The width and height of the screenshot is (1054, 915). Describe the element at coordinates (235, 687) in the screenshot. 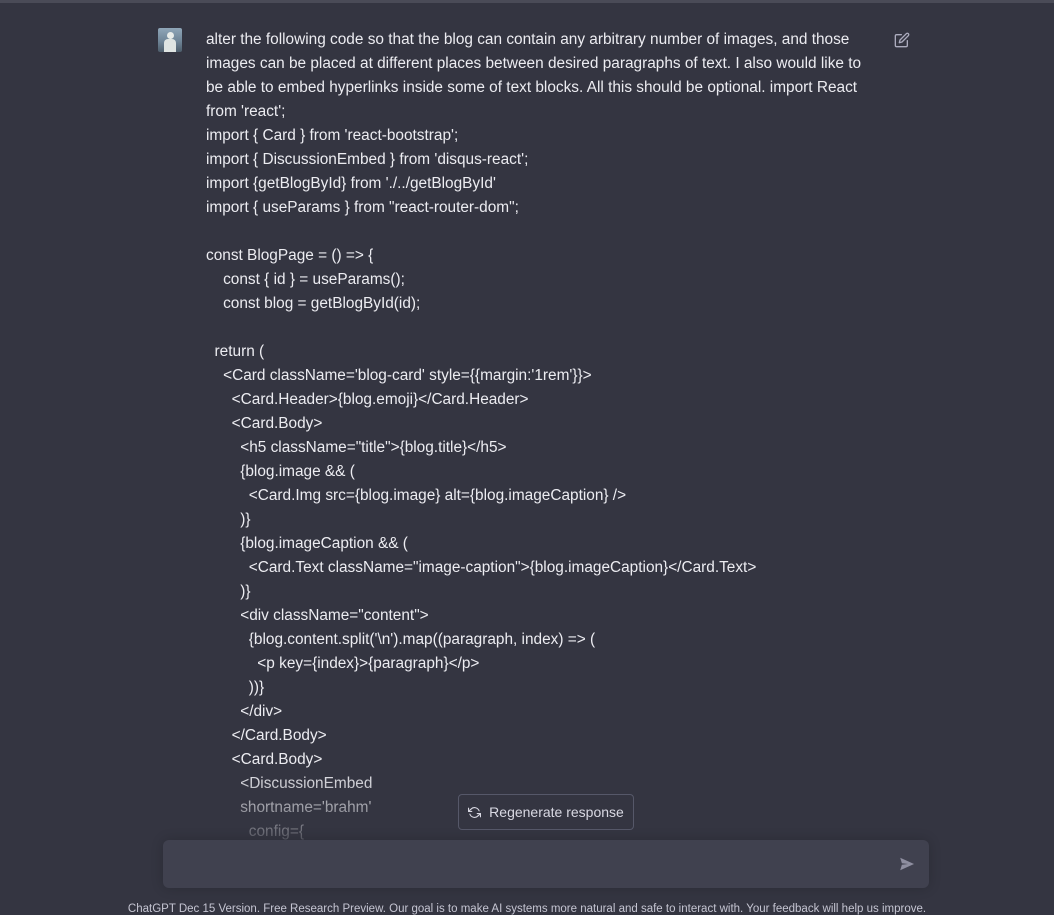

I see `code-line: ))}` at that location.